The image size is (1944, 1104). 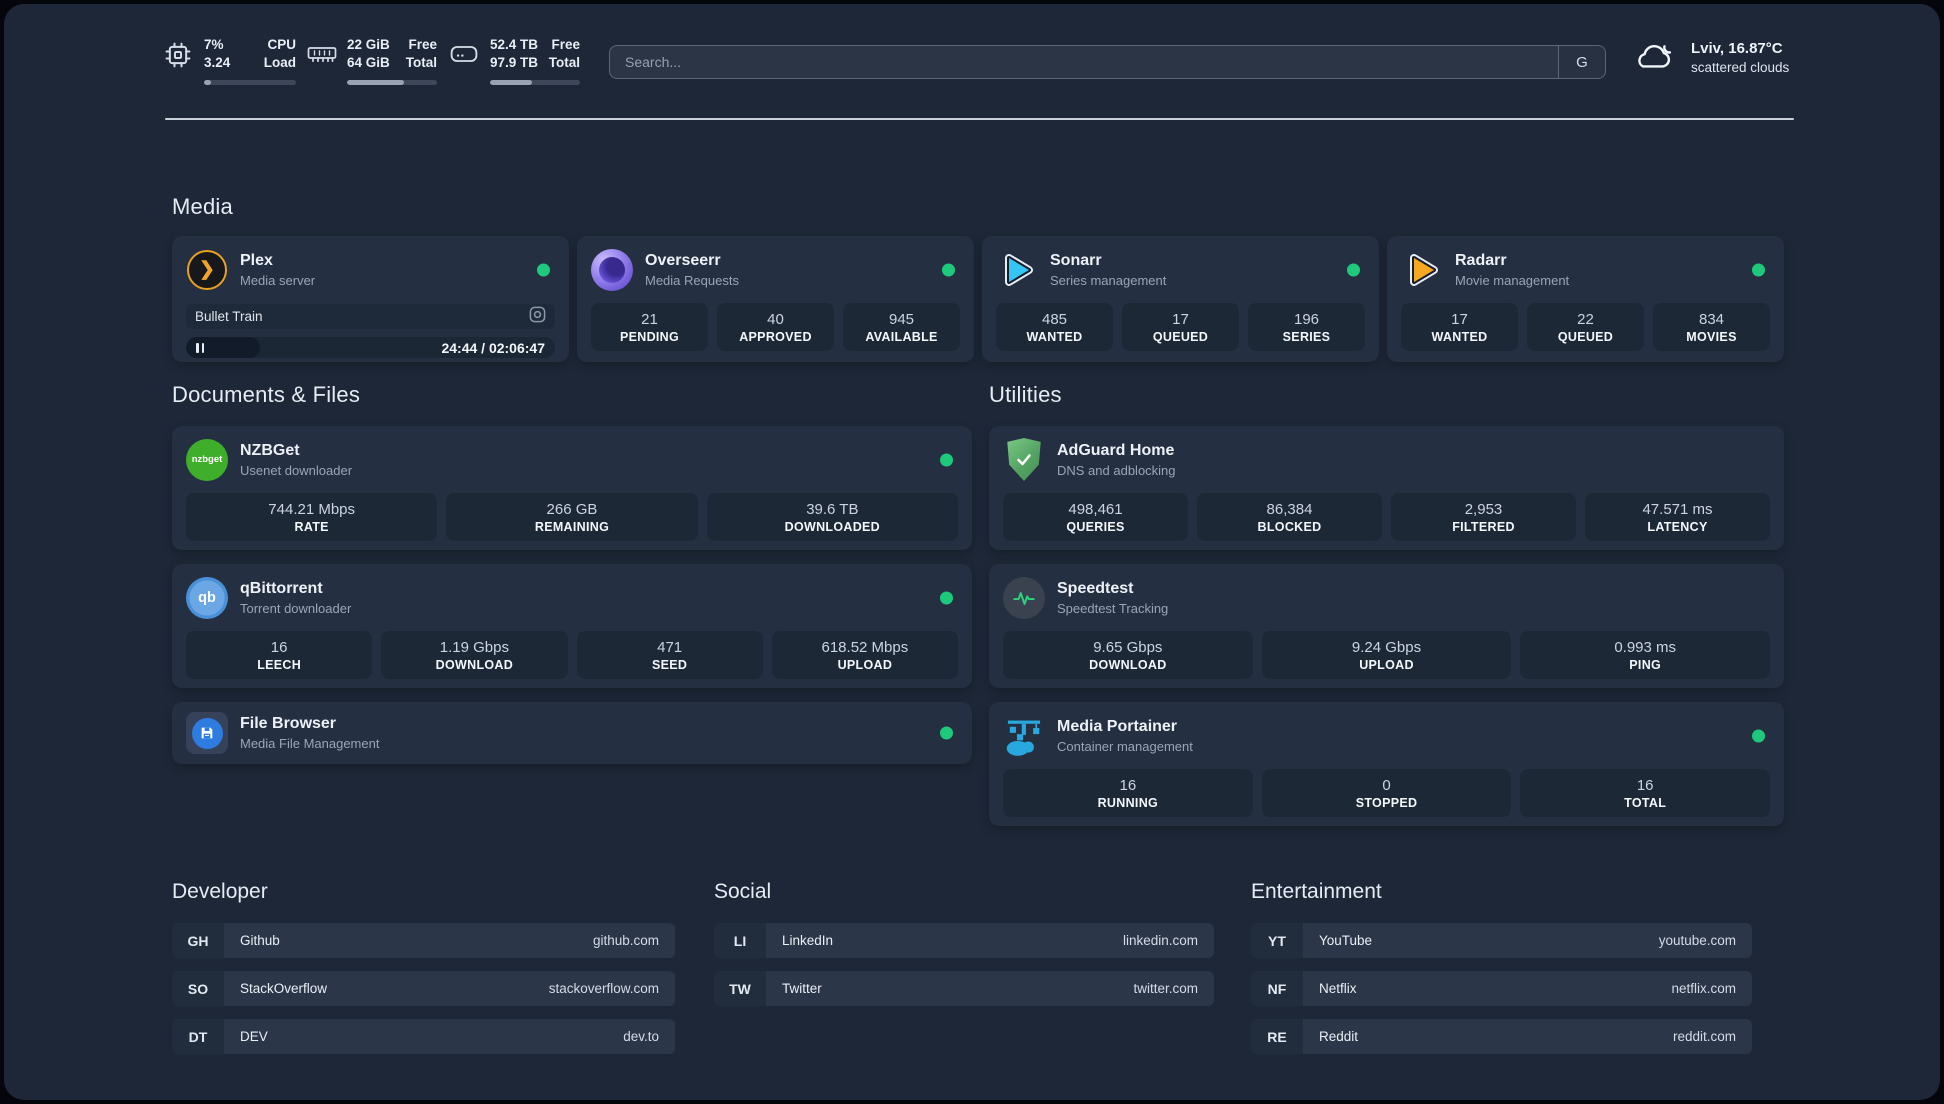 I want to click on link-url: linkedin.com, so click(x=1160, y=940).